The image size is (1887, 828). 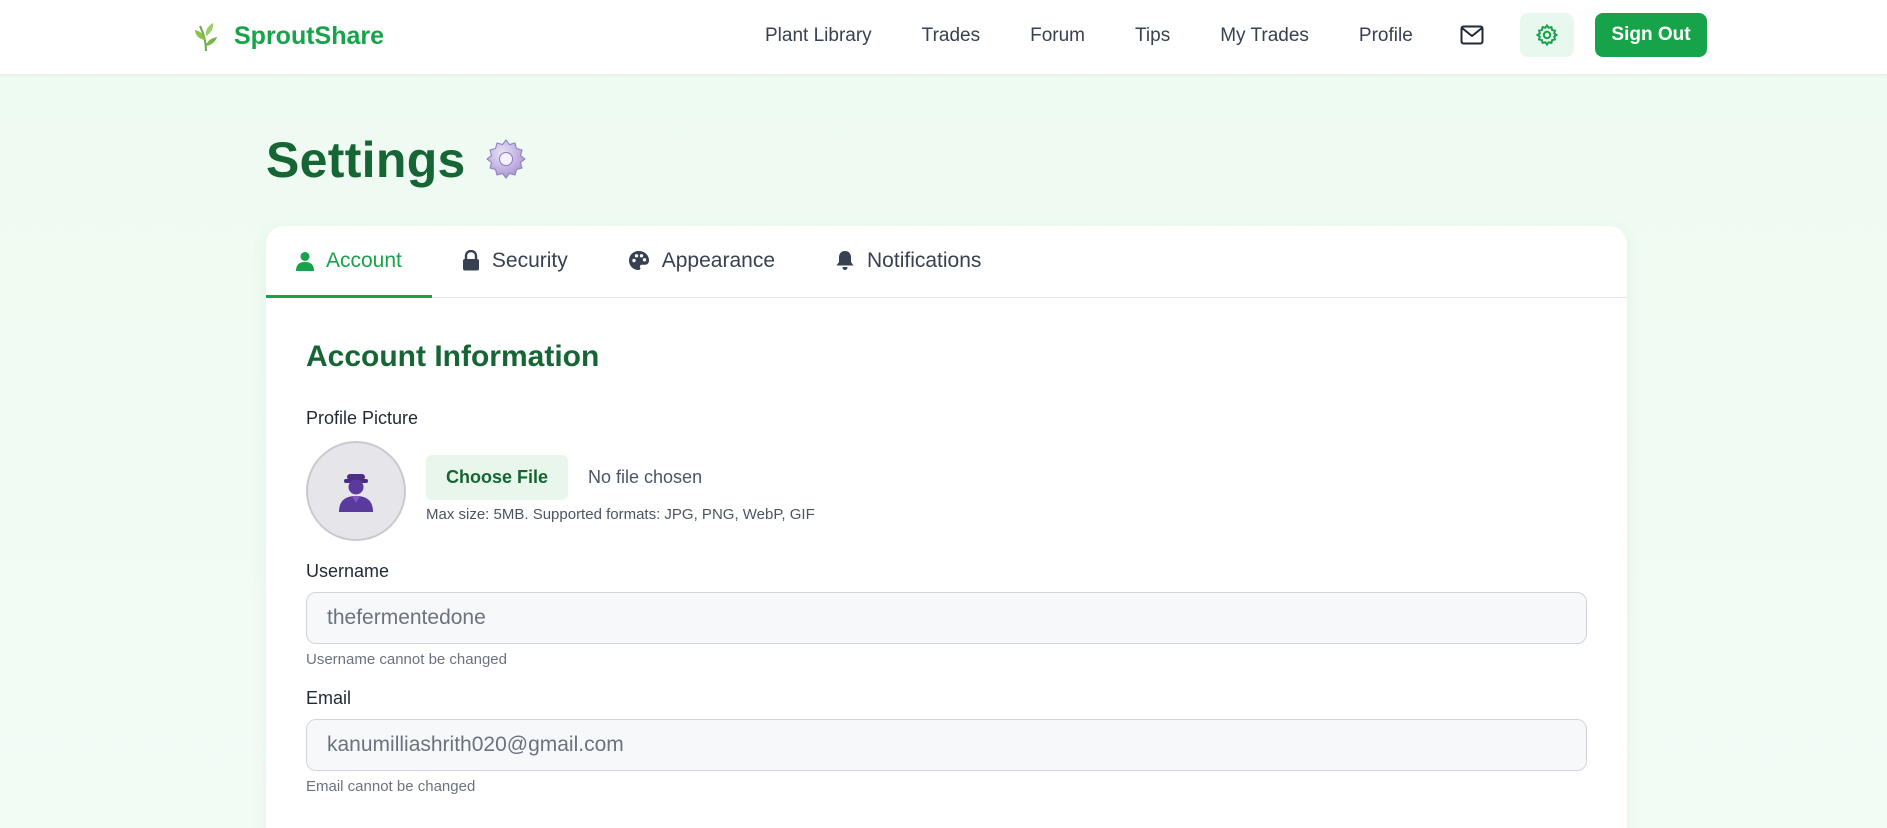 I want to click on tab-notifications-label: Notifications, so click(x=924, y=260).